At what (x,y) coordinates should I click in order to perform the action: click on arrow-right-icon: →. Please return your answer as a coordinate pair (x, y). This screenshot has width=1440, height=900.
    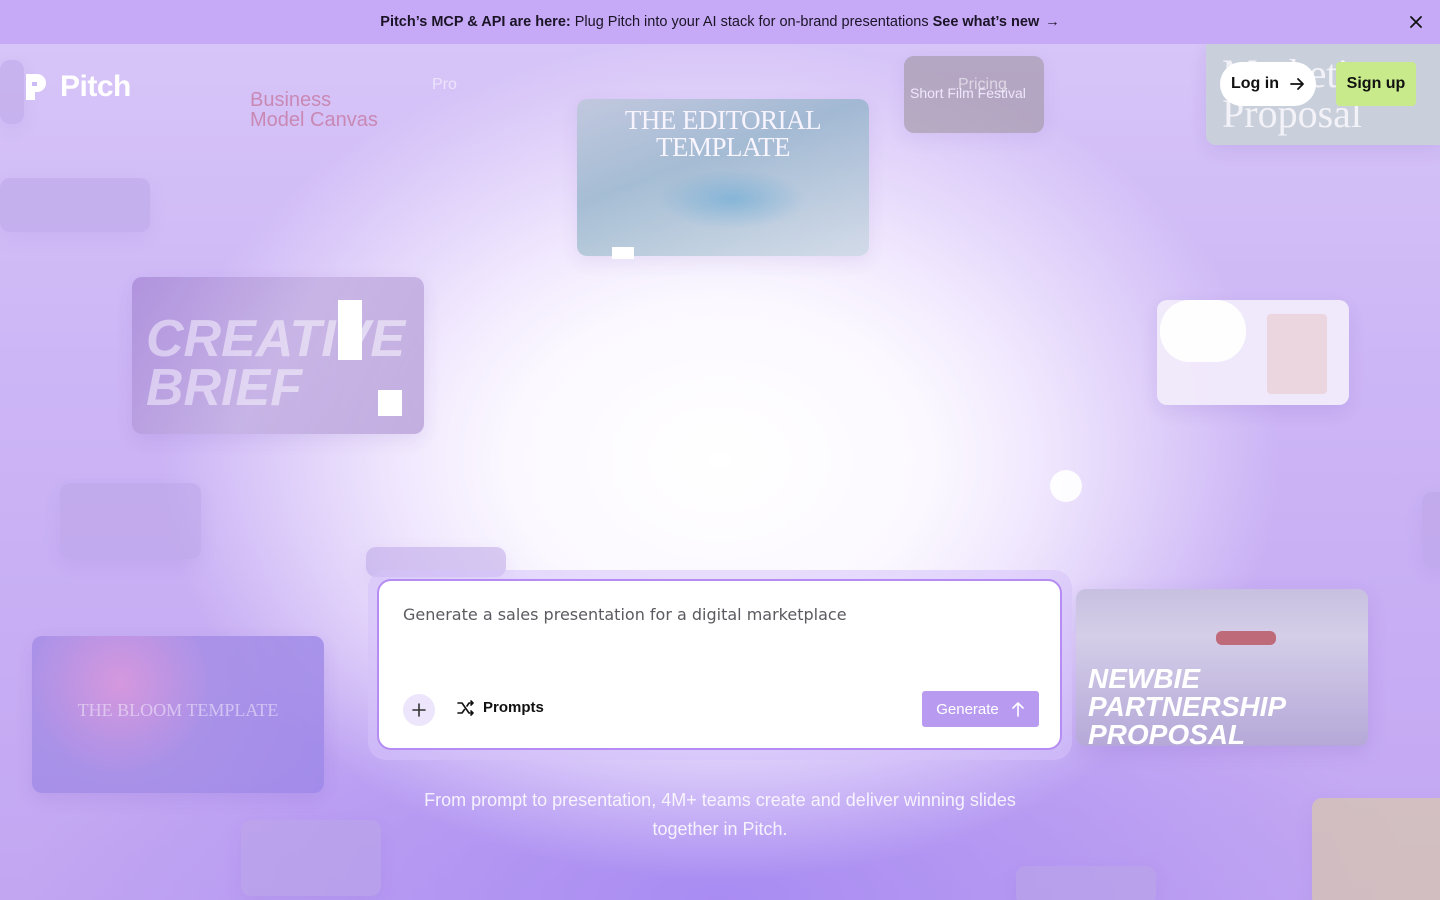
    Looking at the image, I should click on (1052, 22).